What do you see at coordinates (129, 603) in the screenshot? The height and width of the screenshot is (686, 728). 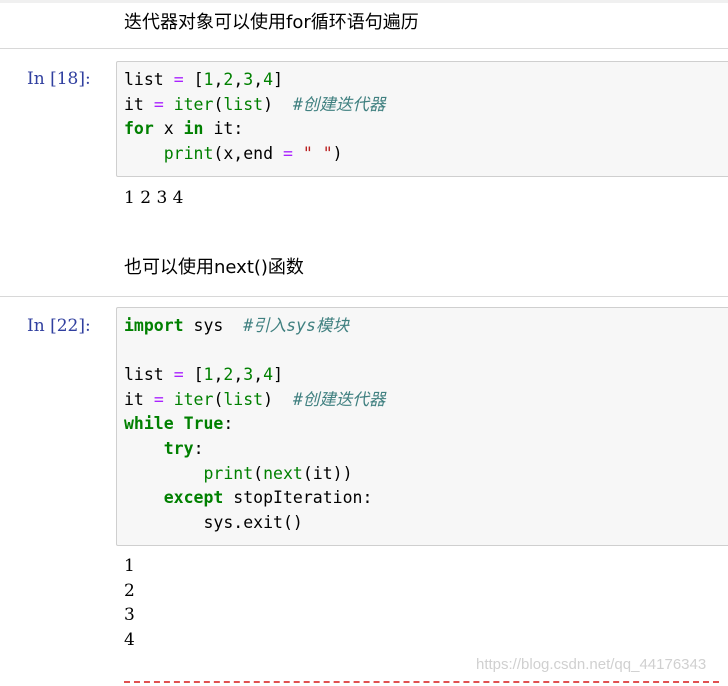 I see `output-22: 1 2 3 4` at bounding box center [129, 603].